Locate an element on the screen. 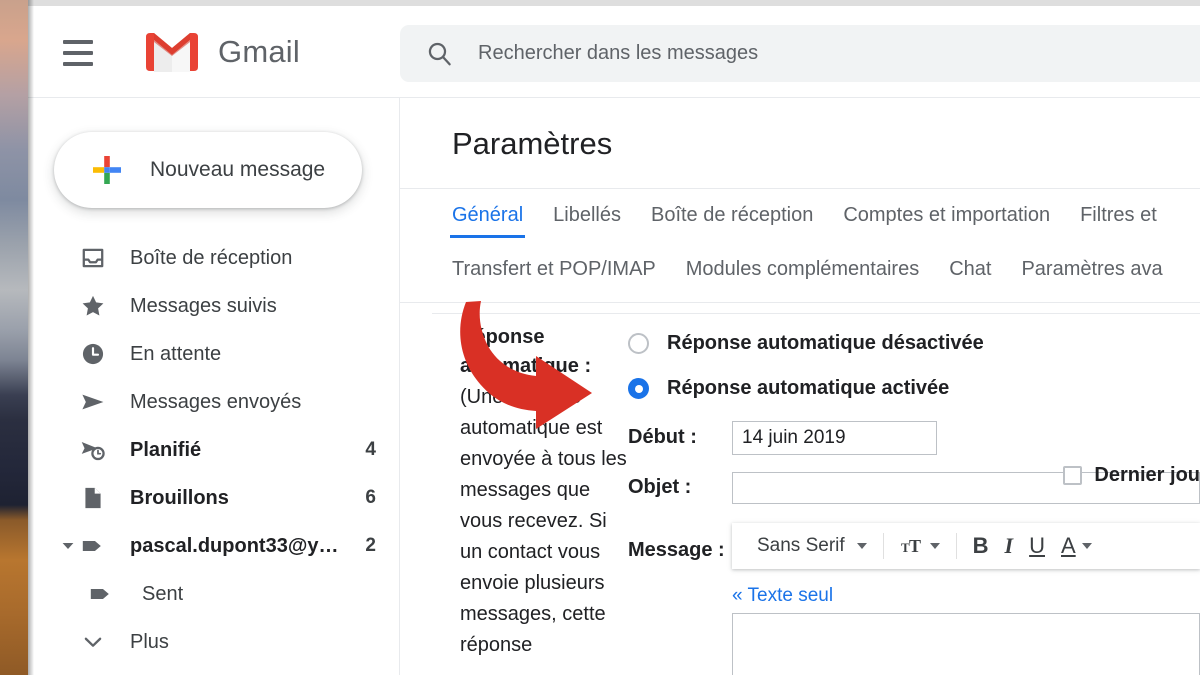 This screenshot has height=675, width=1200. search-bar: Rechercher dans les messages is located at coordinates (800, 53).